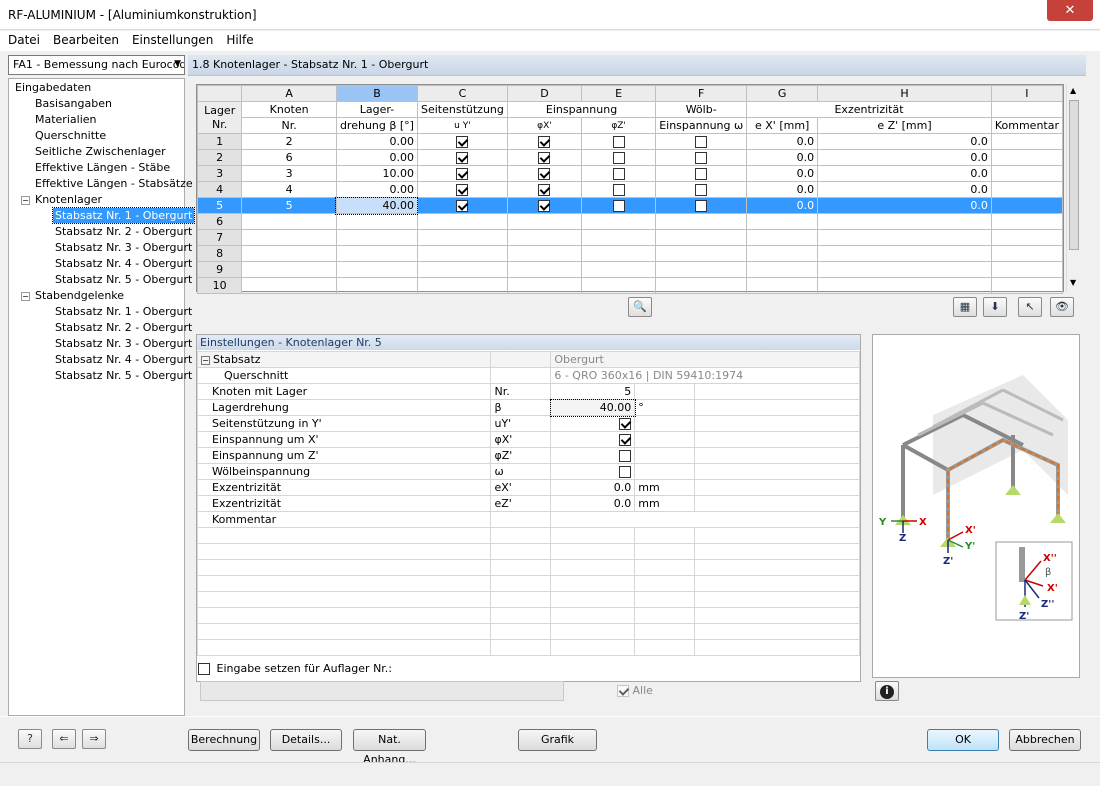  What do you see at coordinates (219, 173) in the screenshot?
I see `row-number: 3` at bounding box center [219, 173].